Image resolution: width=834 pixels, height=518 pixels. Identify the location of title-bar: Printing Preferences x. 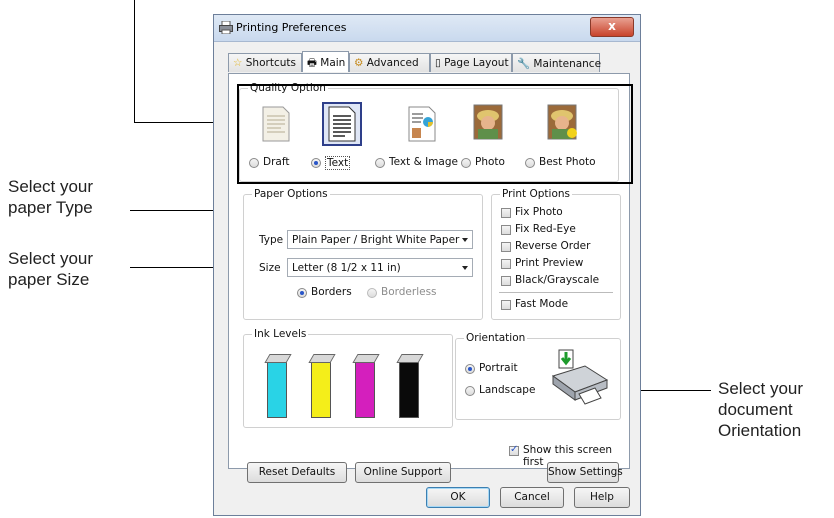
(427, 28).